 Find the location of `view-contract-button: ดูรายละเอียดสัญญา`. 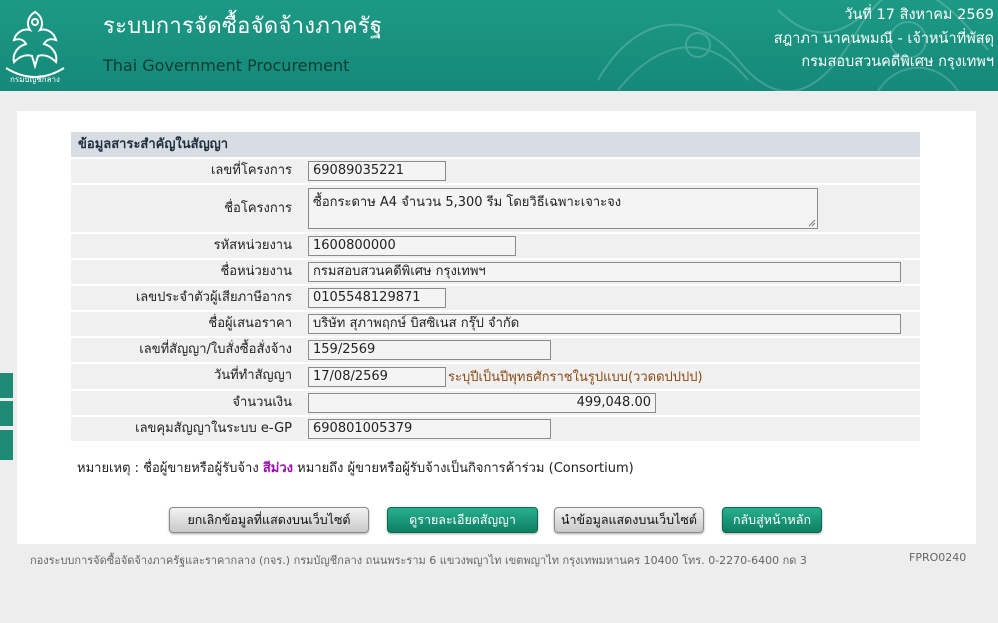

view-contract-button: ดูรายละเอียดสัญญา is located at coordinates (462, 520).